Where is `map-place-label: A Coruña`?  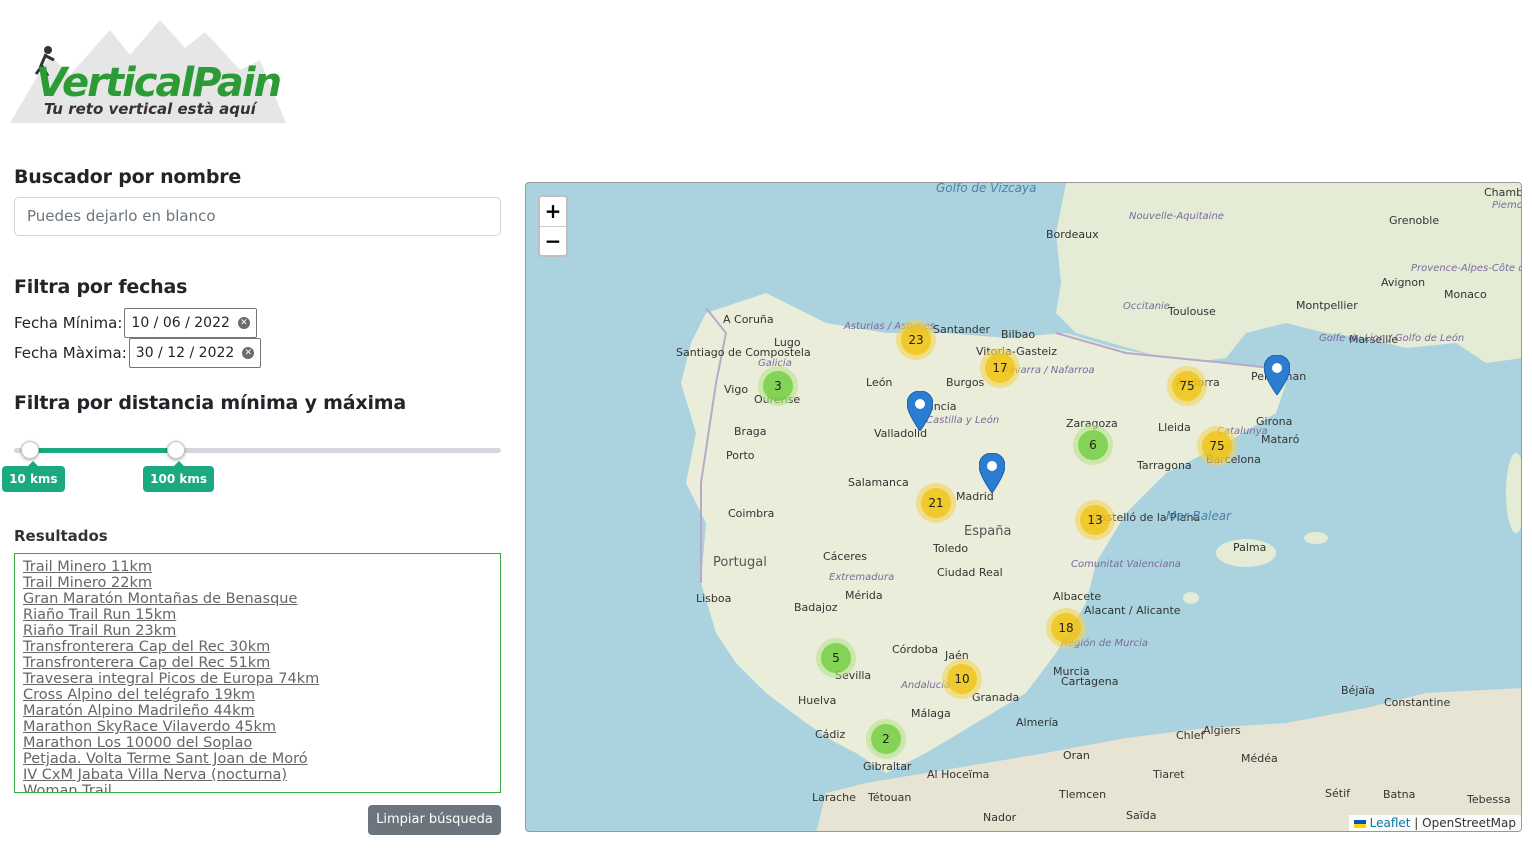 map-place-label: A Coruña is located at coordinates (748, 319).